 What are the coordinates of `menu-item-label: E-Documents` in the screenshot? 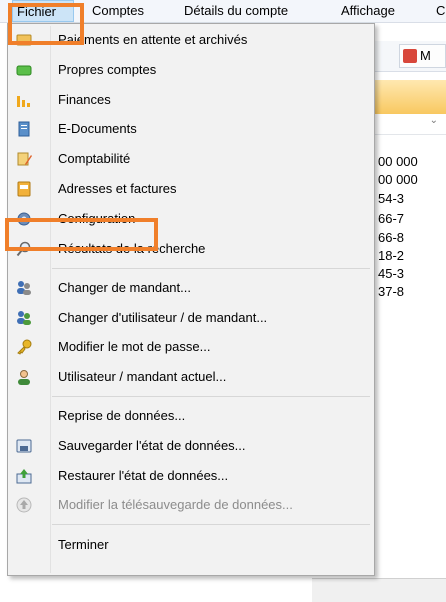 It's located at (97, 128).